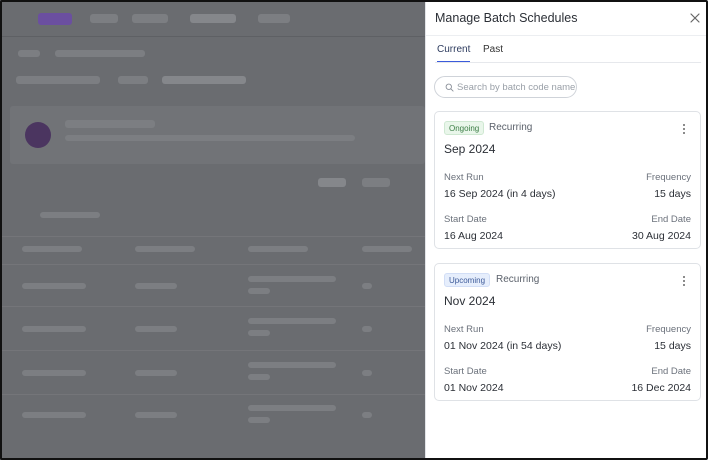 The width and height of the screenshot is (708, 460). Describe the element at coordinates (503, 346) in the screenshot. I see `next-run-value: 01 Nov 2024 (in 54 days)` at that location.